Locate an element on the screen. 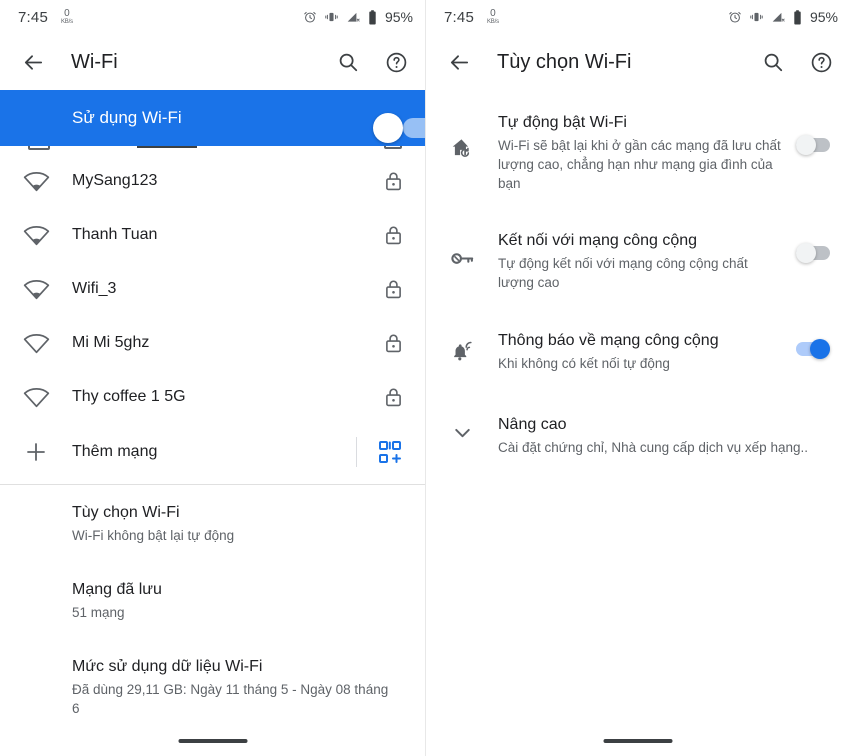  network-notification-title: Thông báo về mạng công cộng is located at coordinates (608, 340).